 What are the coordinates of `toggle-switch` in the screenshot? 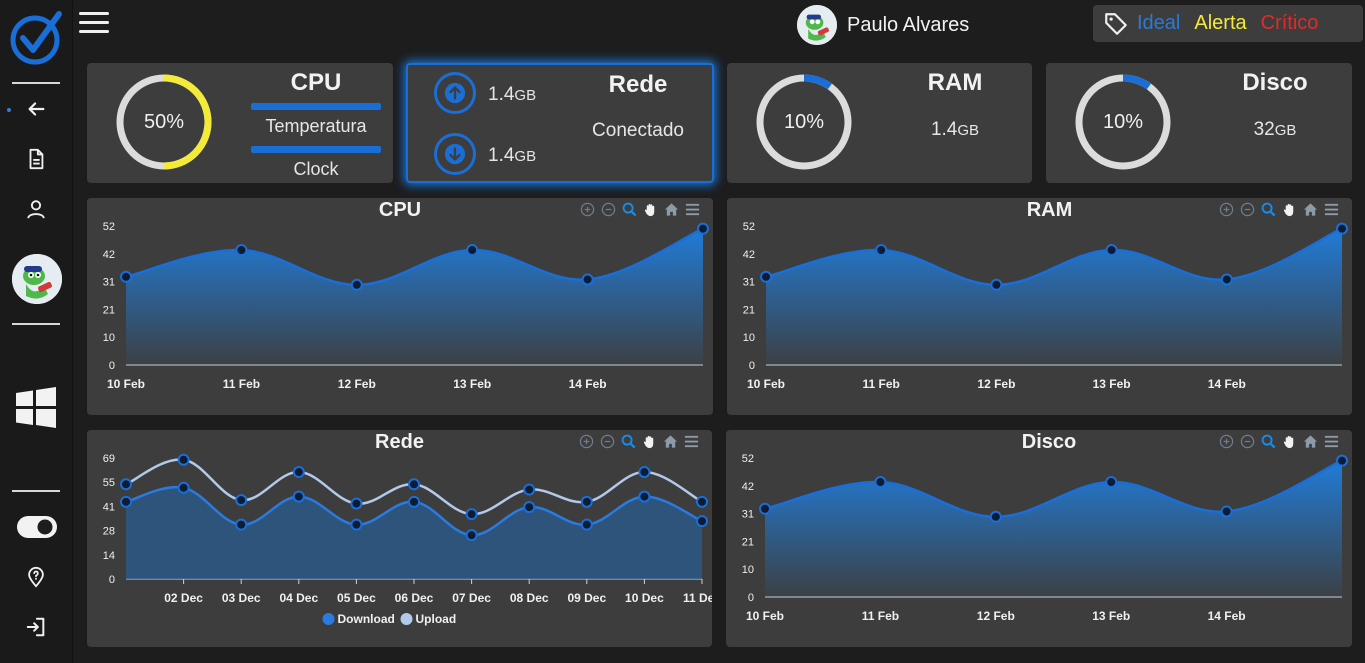 It's located at (37, 527).